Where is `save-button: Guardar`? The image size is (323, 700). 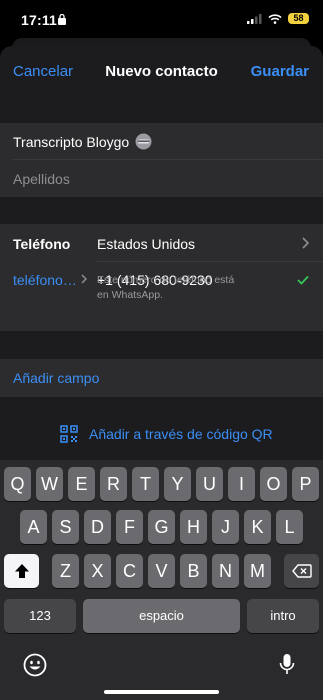
save-button: Guardar is located at coordinates (280, 71).